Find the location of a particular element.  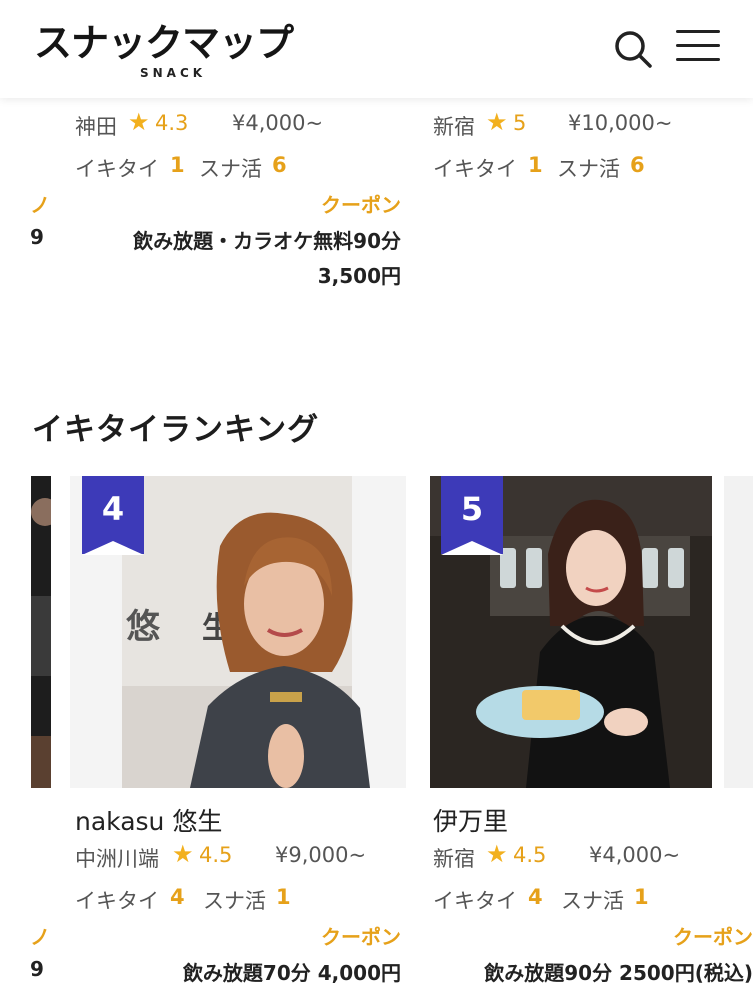

site-logo: スナックマップ SNACK is located at coordinates (164, 50).